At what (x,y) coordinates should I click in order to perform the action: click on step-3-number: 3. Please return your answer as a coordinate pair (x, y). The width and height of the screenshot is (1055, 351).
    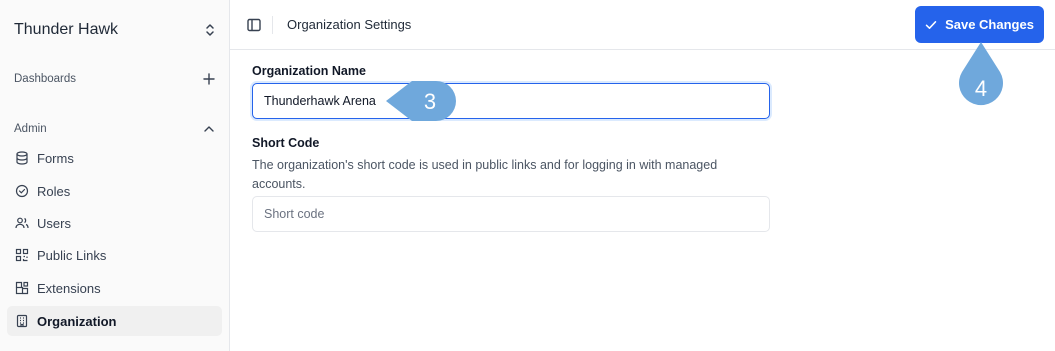
    Looking at the image, I should click on (430, 101).